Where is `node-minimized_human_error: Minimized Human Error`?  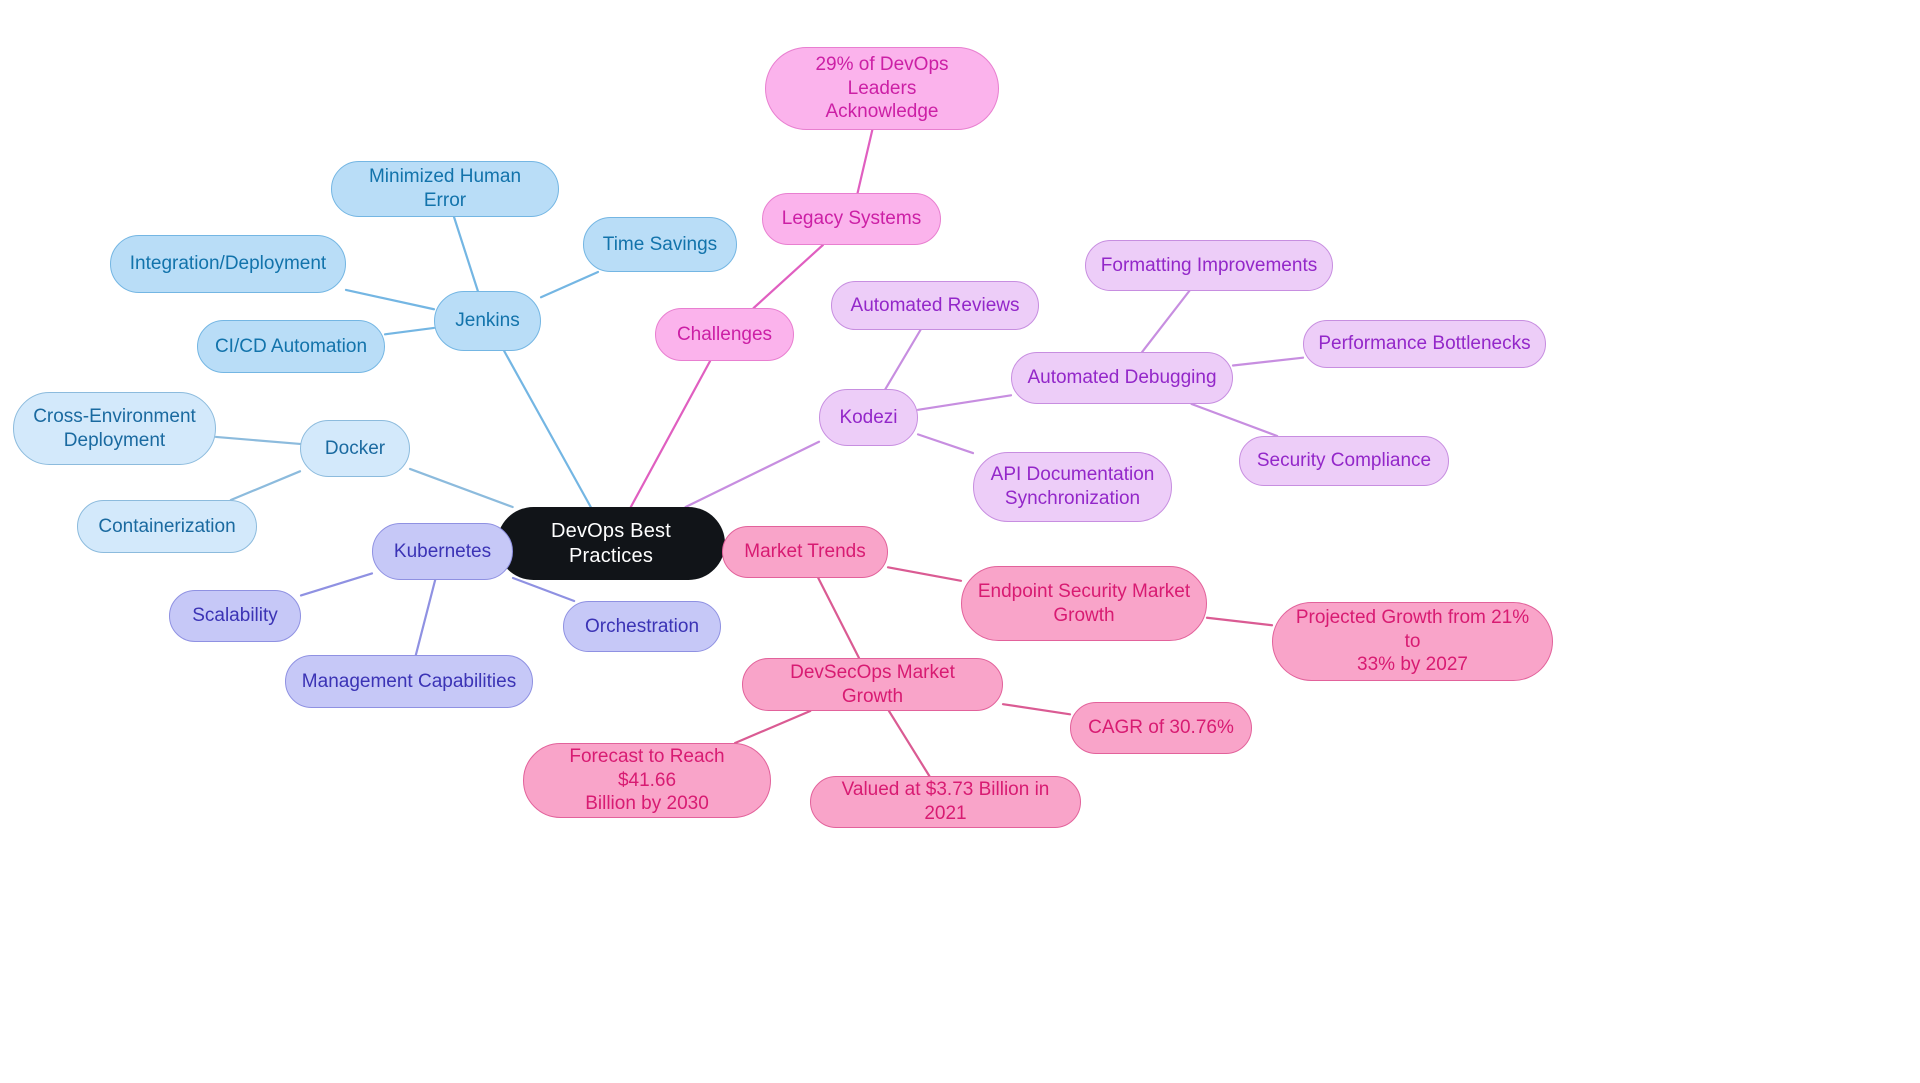 node-minimized_human_error: Minimized Human Error is located at coordinates (445, 189).